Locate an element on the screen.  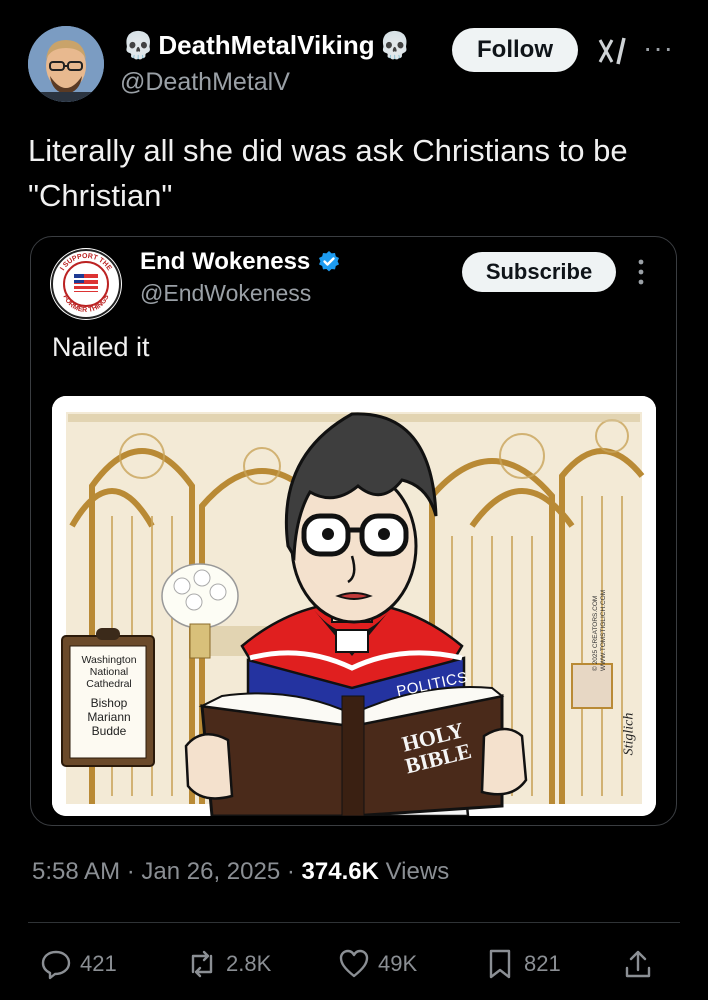
reply-button: 421 is located at coordinates (78, 964).